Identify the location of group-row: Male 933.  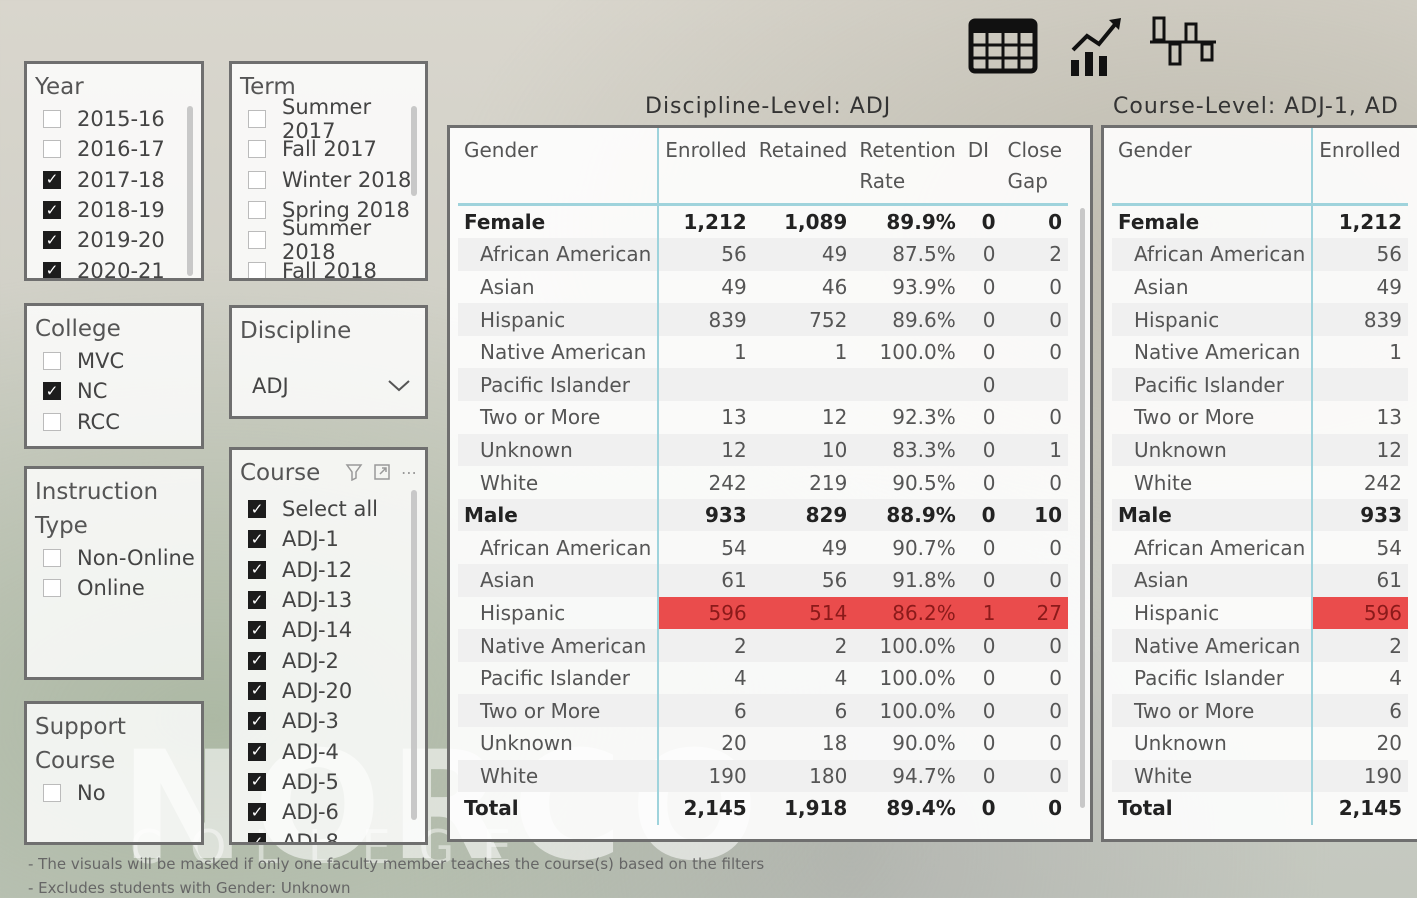
(1260, 515).